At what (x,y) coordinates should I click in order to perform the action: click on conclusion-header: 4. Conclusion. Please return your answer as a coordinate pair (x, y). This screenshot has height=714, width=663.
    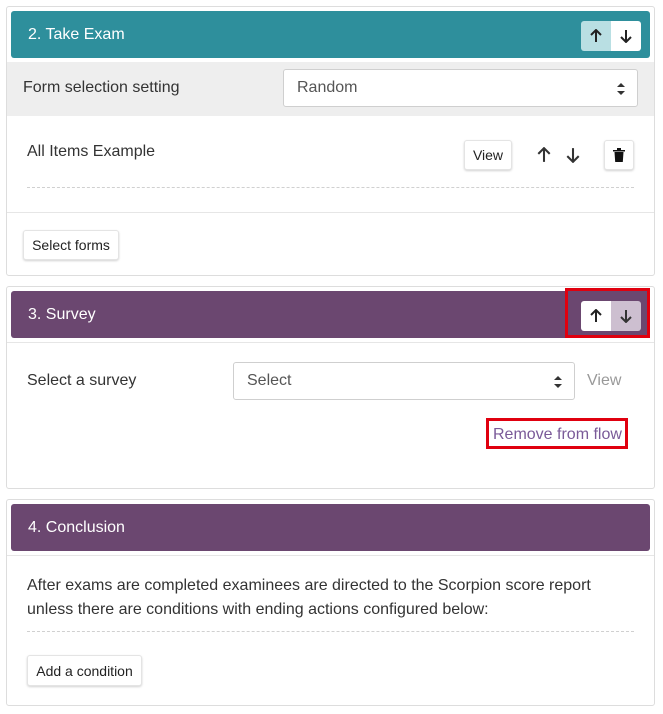
    Looking at the image, I should click on (330, 527).